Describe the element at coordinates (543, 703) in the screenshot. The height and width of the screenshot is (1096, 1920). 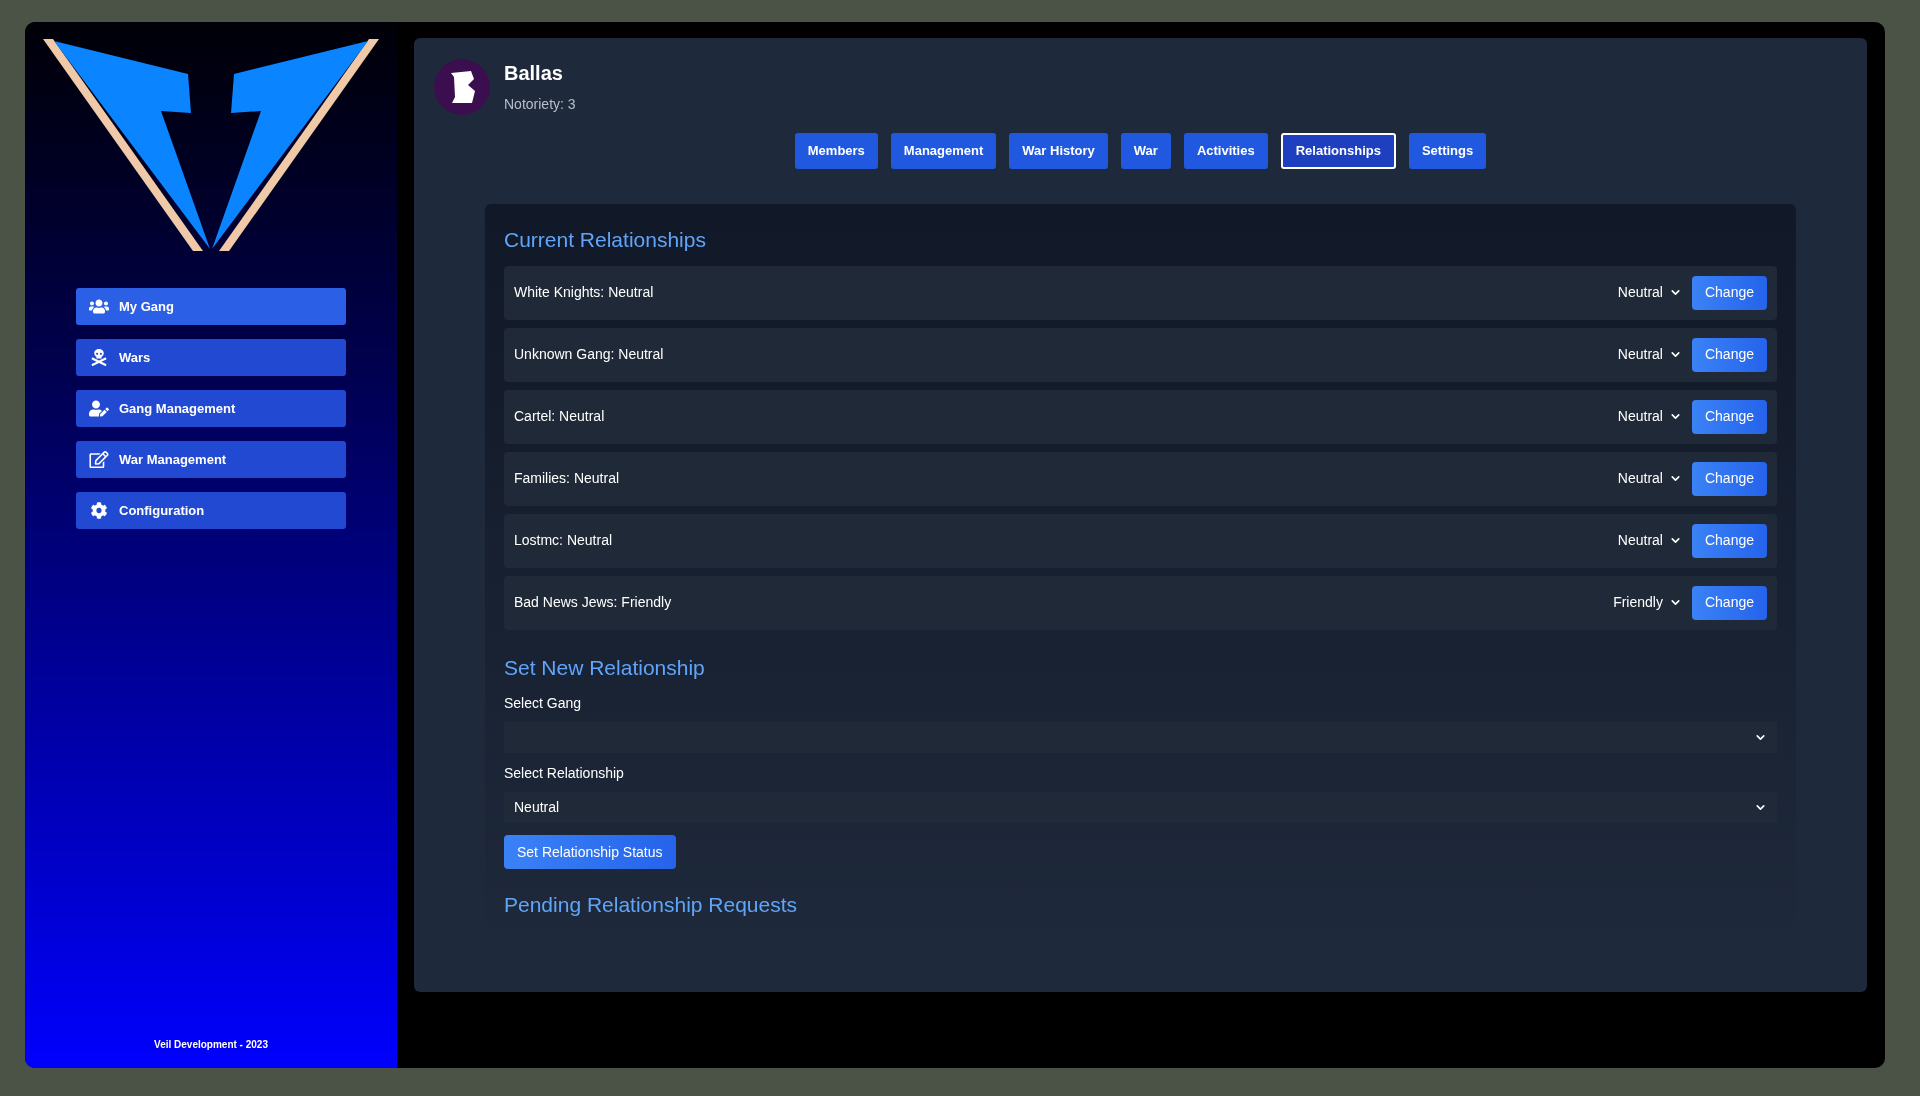
I see `field-label: Select Gang` at that location.